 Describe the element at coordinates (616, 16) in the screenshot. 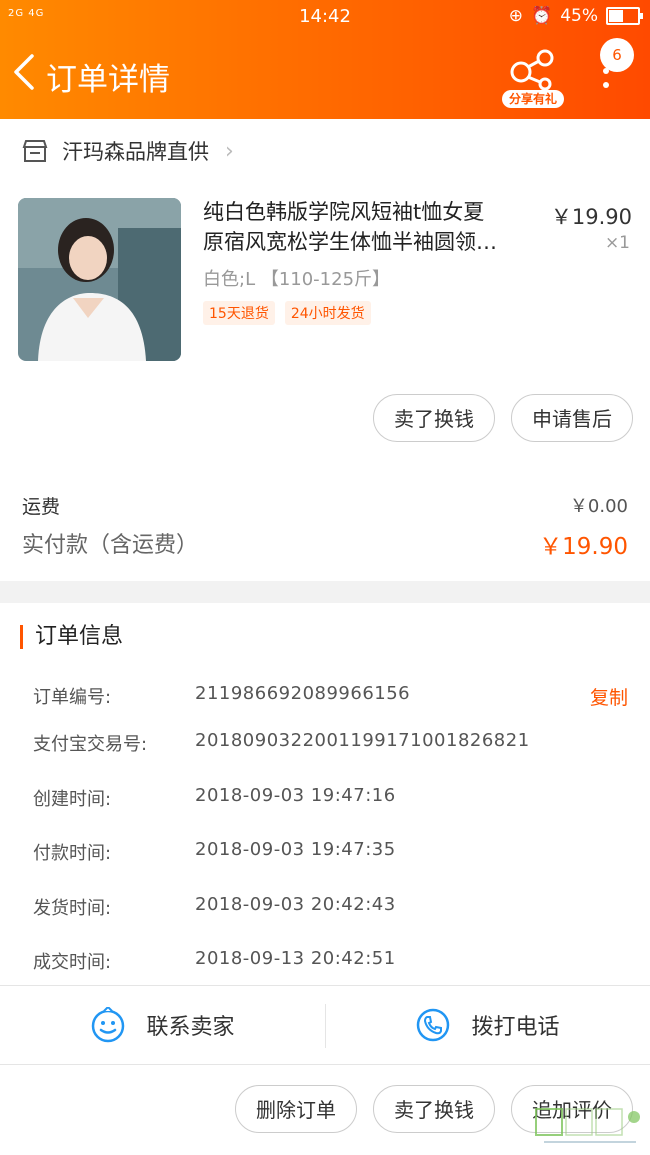

I see `battery-fill` at that location.